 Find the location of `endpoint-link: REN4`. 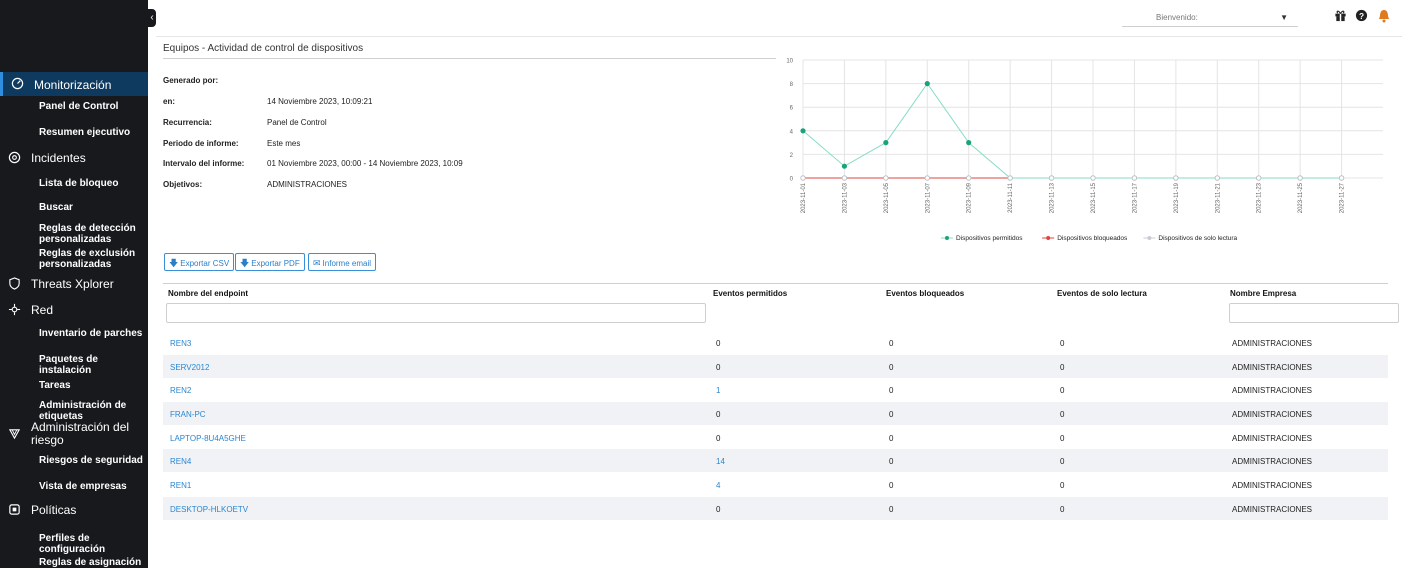

endpoint-link: REN4 is located at coordinates (180, 461).